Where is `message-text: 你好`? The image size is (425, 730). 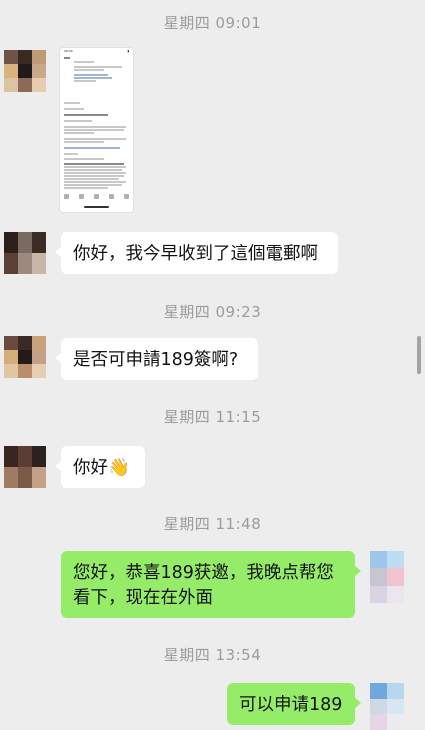 message-text: 你好 is located at coordinates (90, 468).